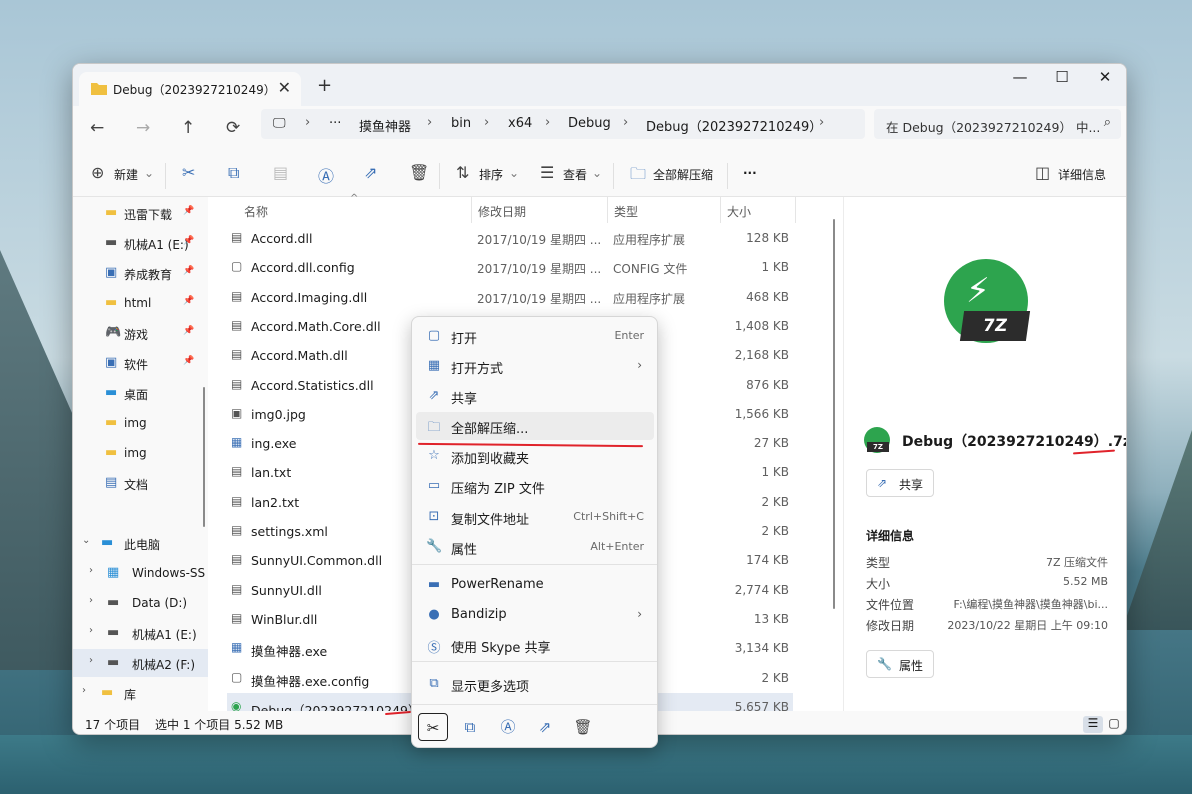 The width and height of the screenshot is (1192, 794). I want to click on chevron-down-icon: ⌄, so click(86, 540).